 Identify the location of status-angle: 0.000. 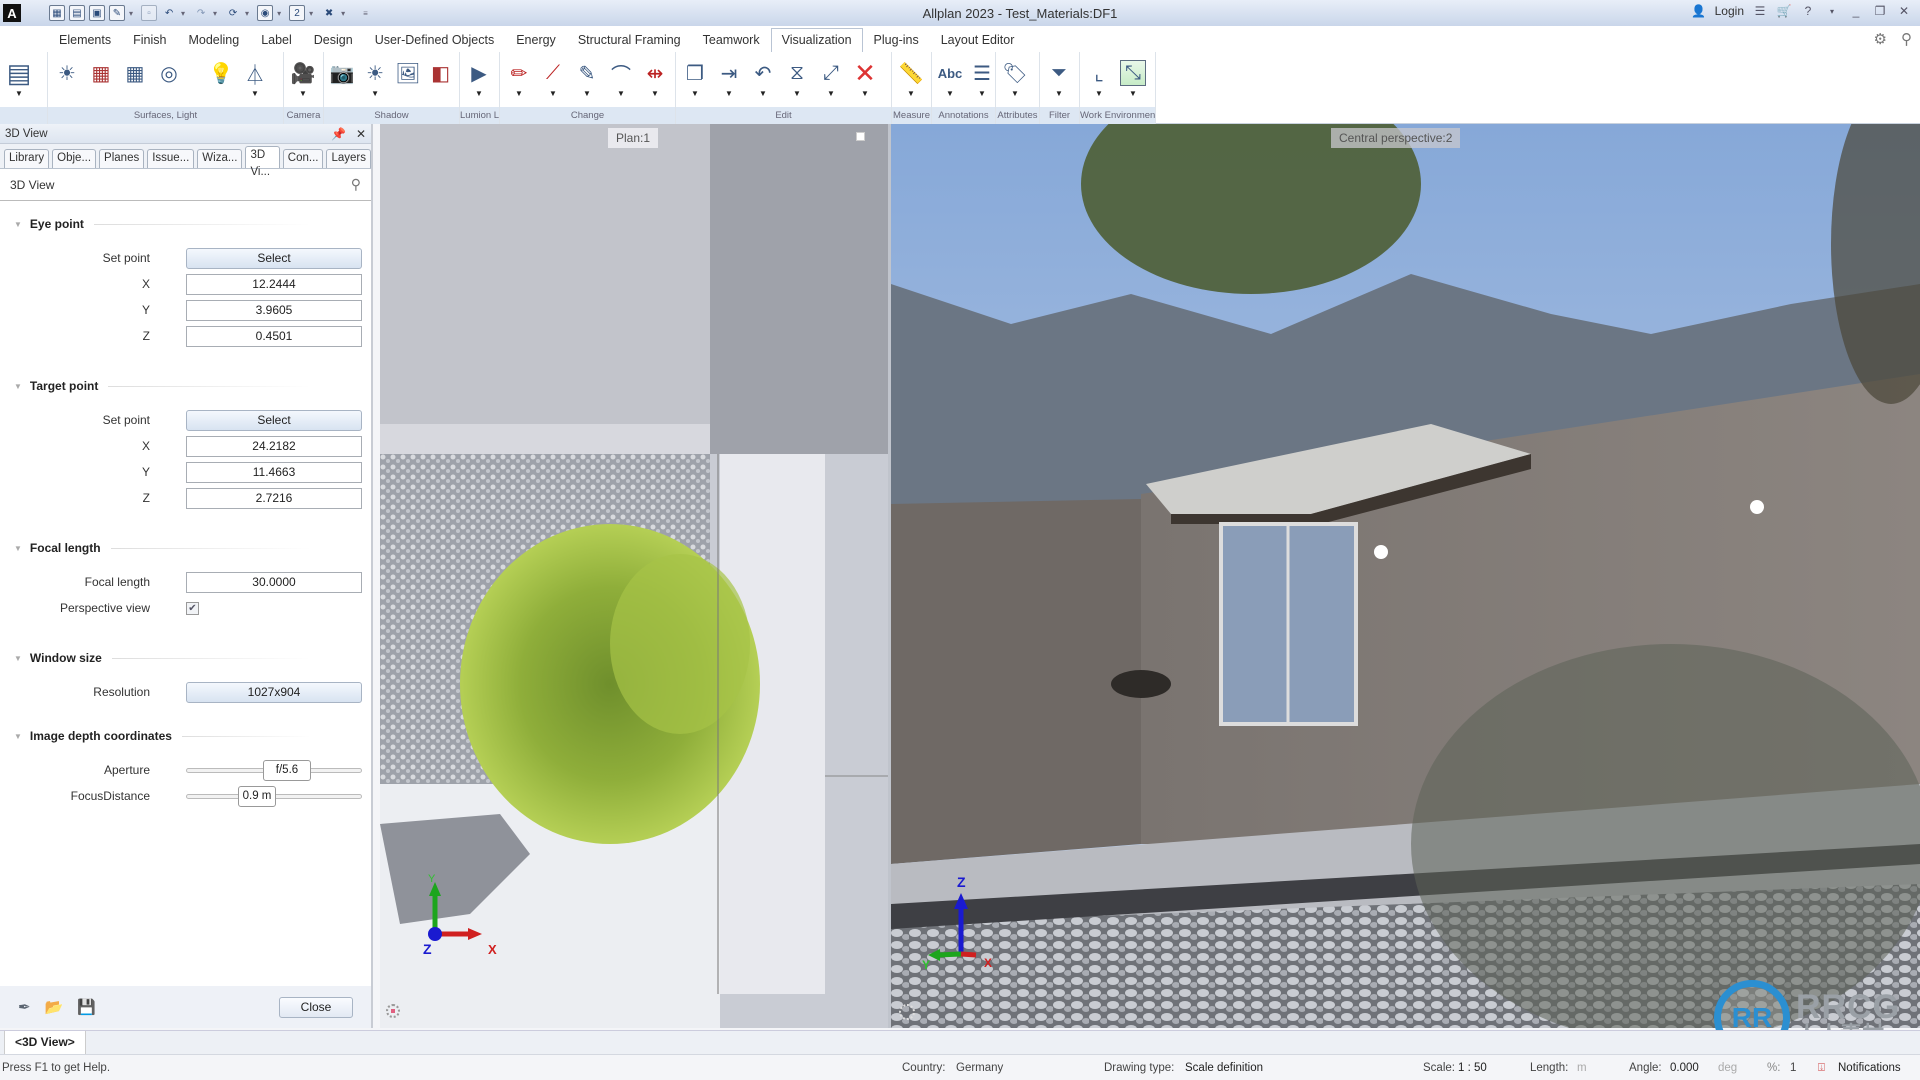
(1684, 1068).